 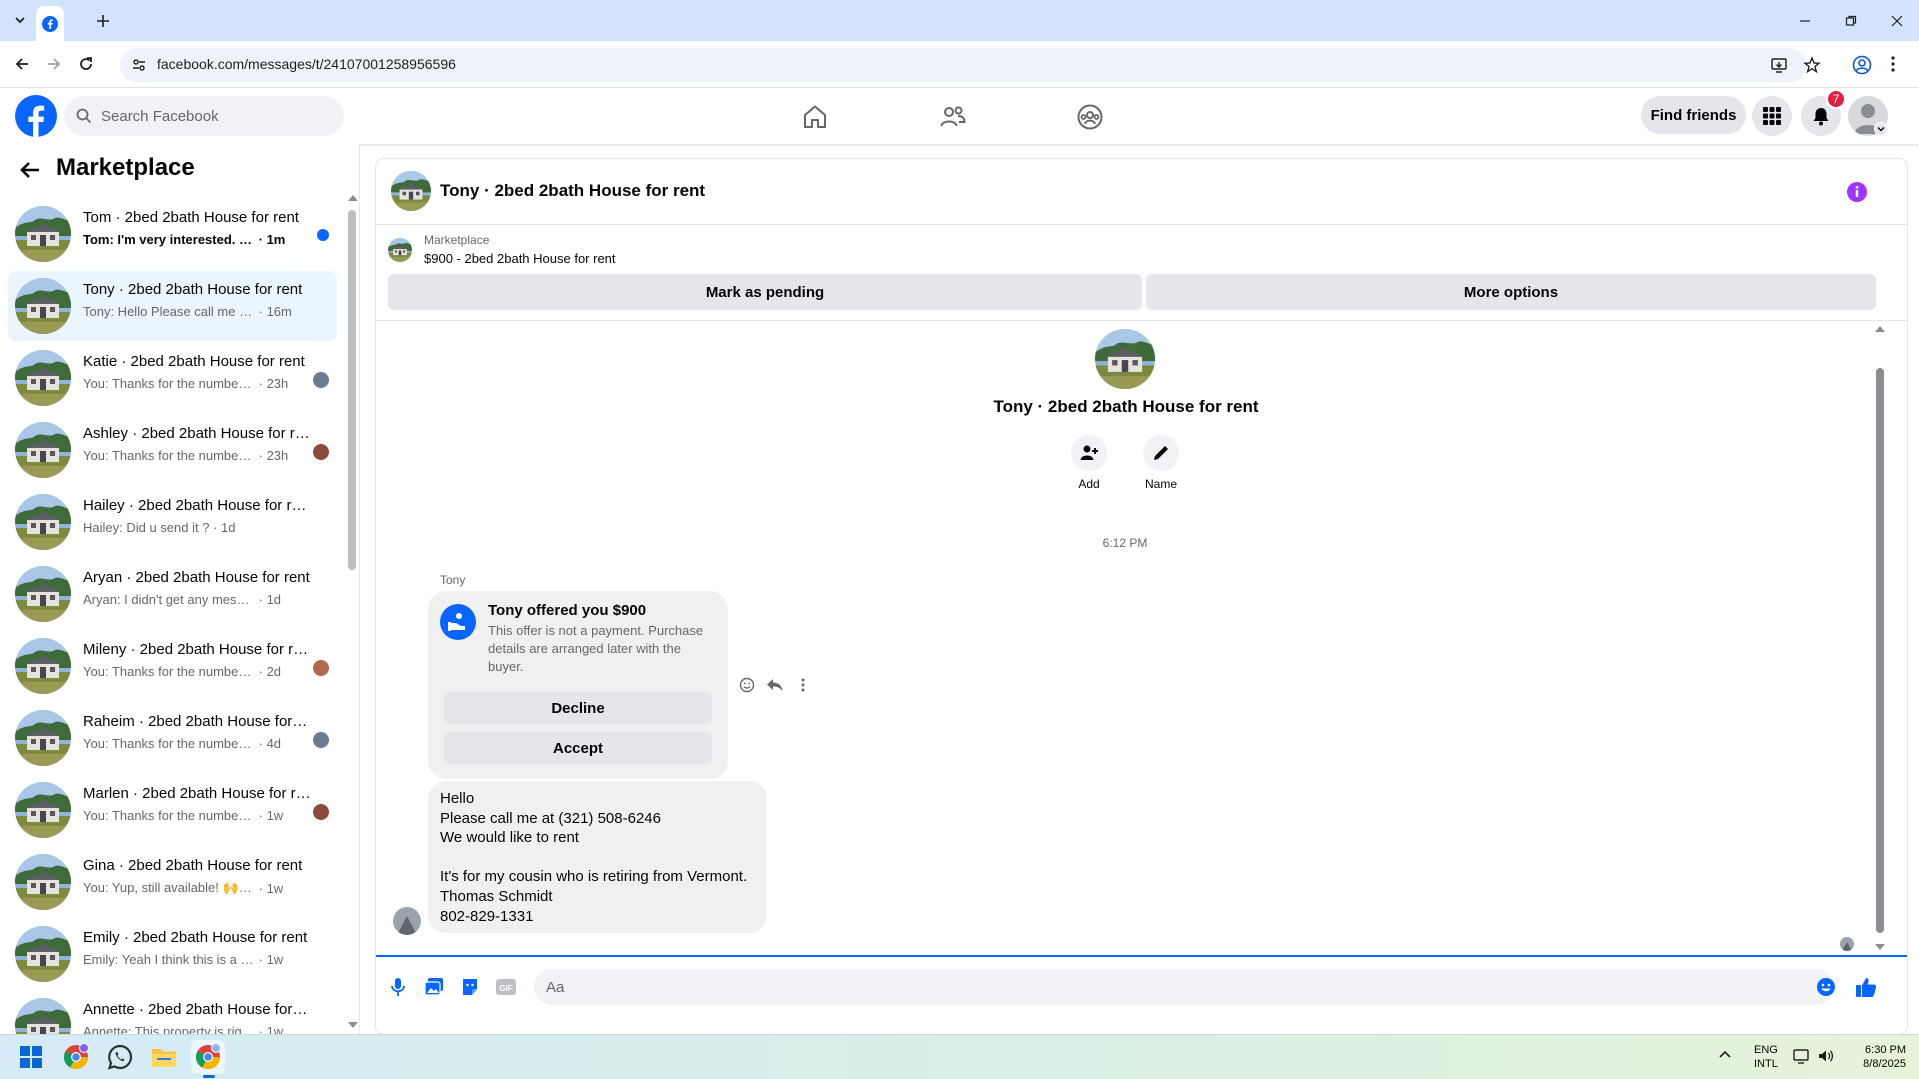 I want to click on scroll-down-arrow-icon, so click(x=353, y=1025).